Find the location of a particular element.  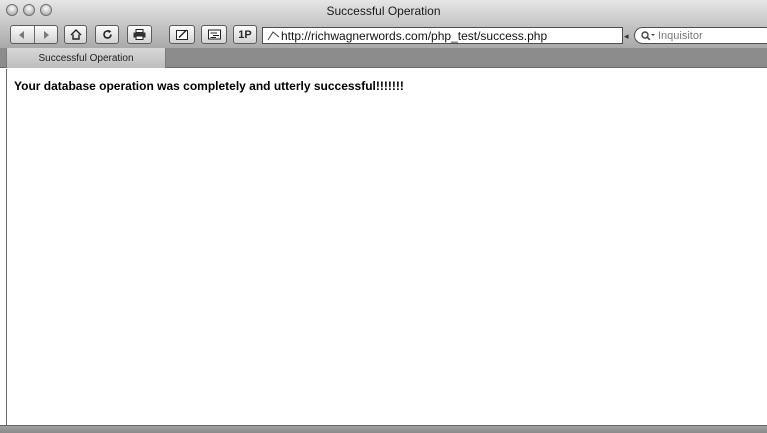

title-bar: Successful Operation is located at coordinates (383, 11).